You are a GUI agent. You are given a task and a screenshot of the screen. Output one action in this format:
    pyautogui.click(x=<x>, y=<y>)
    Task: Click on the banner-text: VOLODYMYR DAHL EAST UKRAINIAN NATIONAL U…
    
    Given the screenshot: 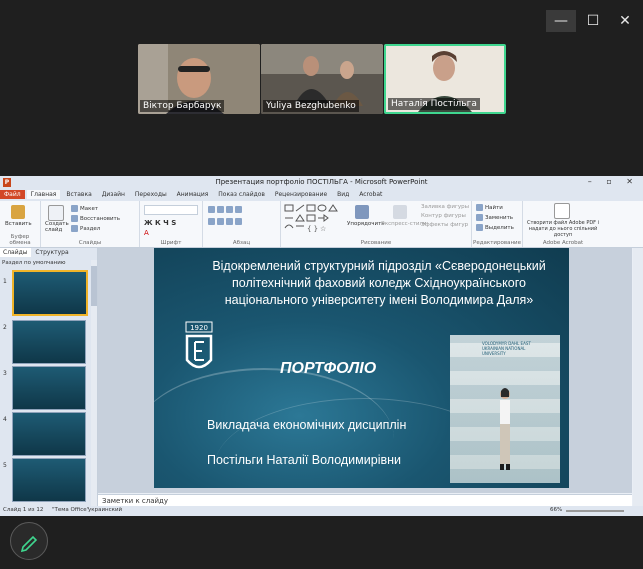 What is the action you would take?
    pyautogui.click(x=506, y=348)
    